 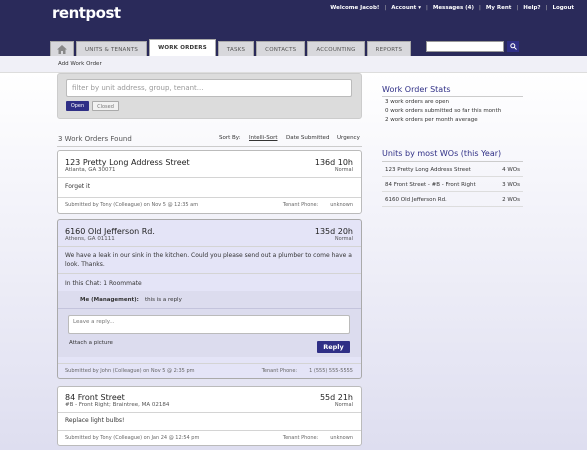 I want to click on chat-participants: In this Chat: 1 Roommate, so click(x=103, y=283).